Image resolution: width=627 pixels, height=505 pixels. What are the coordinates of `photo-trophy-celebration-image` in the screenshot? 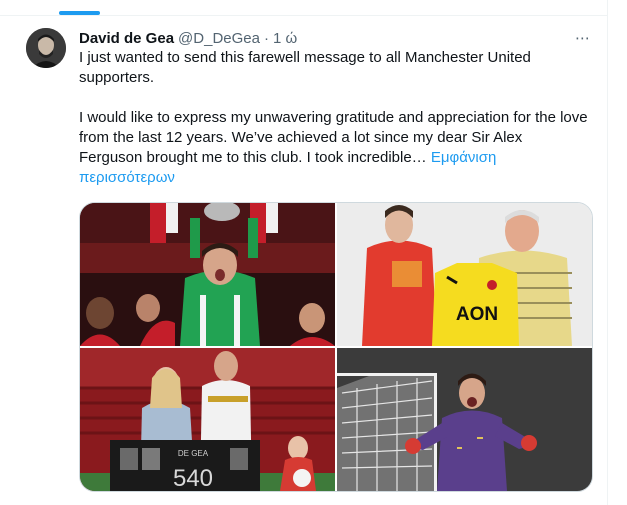 It's located at (207, 274).